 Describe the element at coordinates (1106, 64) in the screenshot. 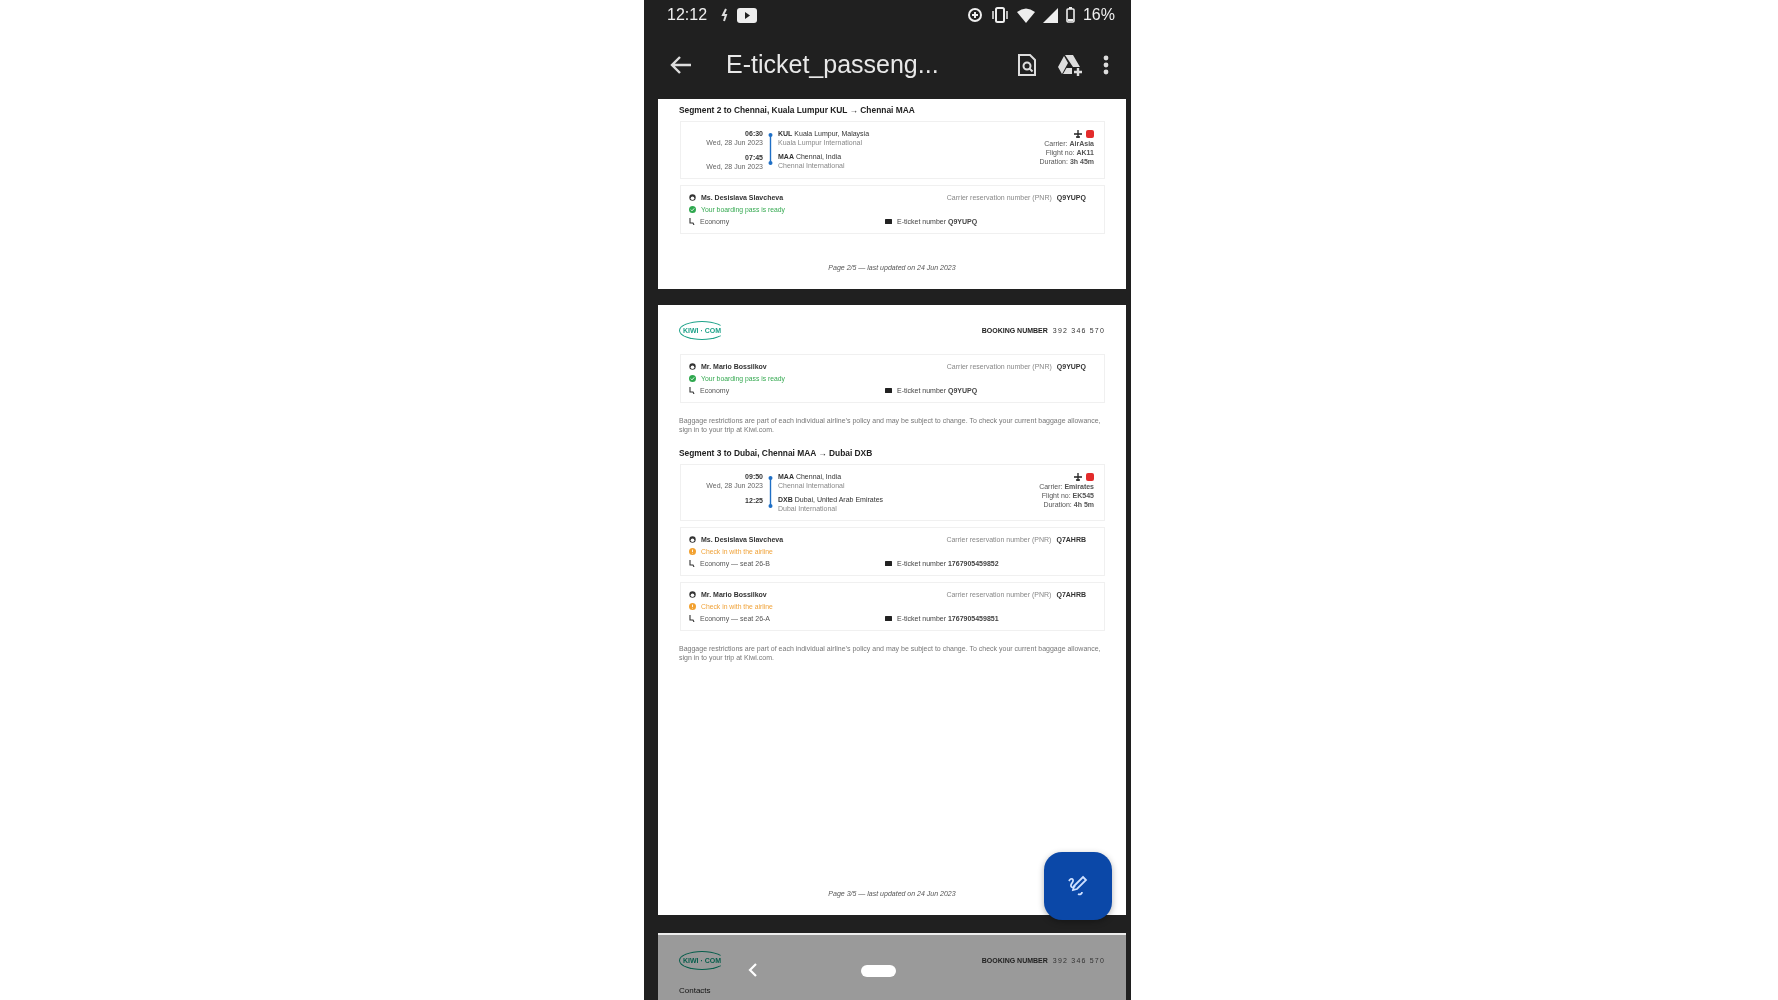

I see `more-options-icon` at that location.